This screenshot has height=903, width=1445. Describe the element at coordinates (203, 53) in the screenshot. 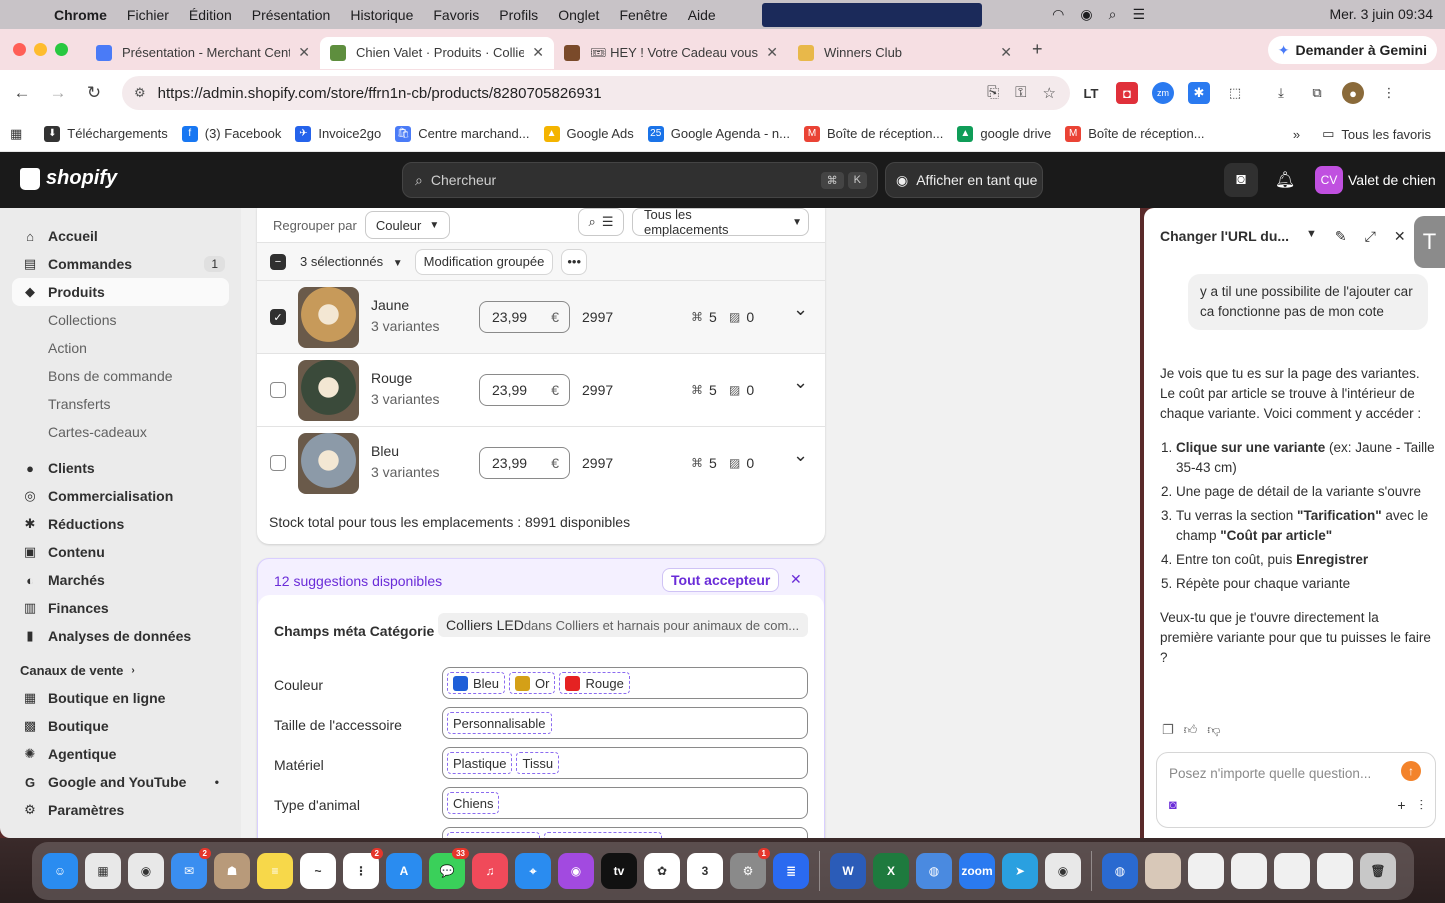

I see `browser-tab: Présentation - Merchant Cent ✕` at that location.